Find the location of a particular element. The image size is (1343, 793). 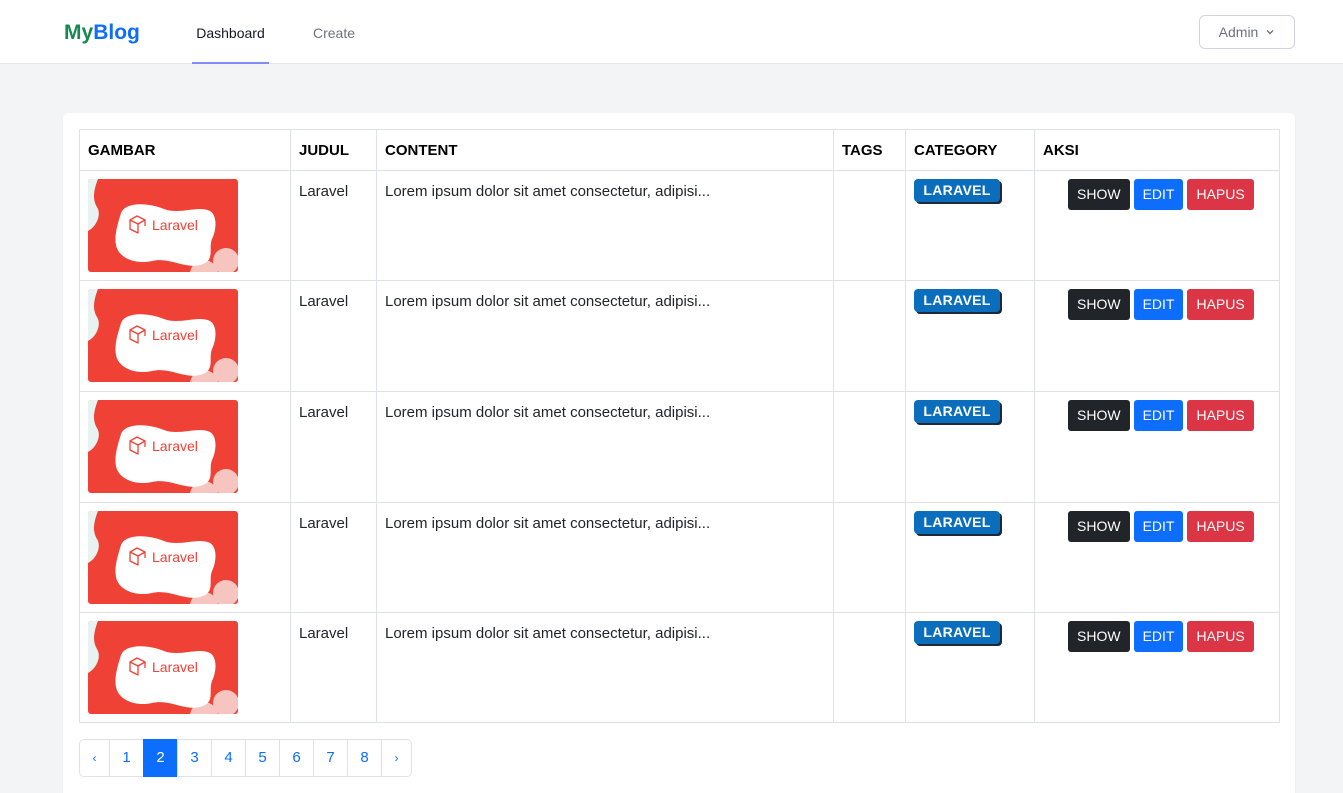

brand-logo: MyBlog is located at coordinates (102, 33).